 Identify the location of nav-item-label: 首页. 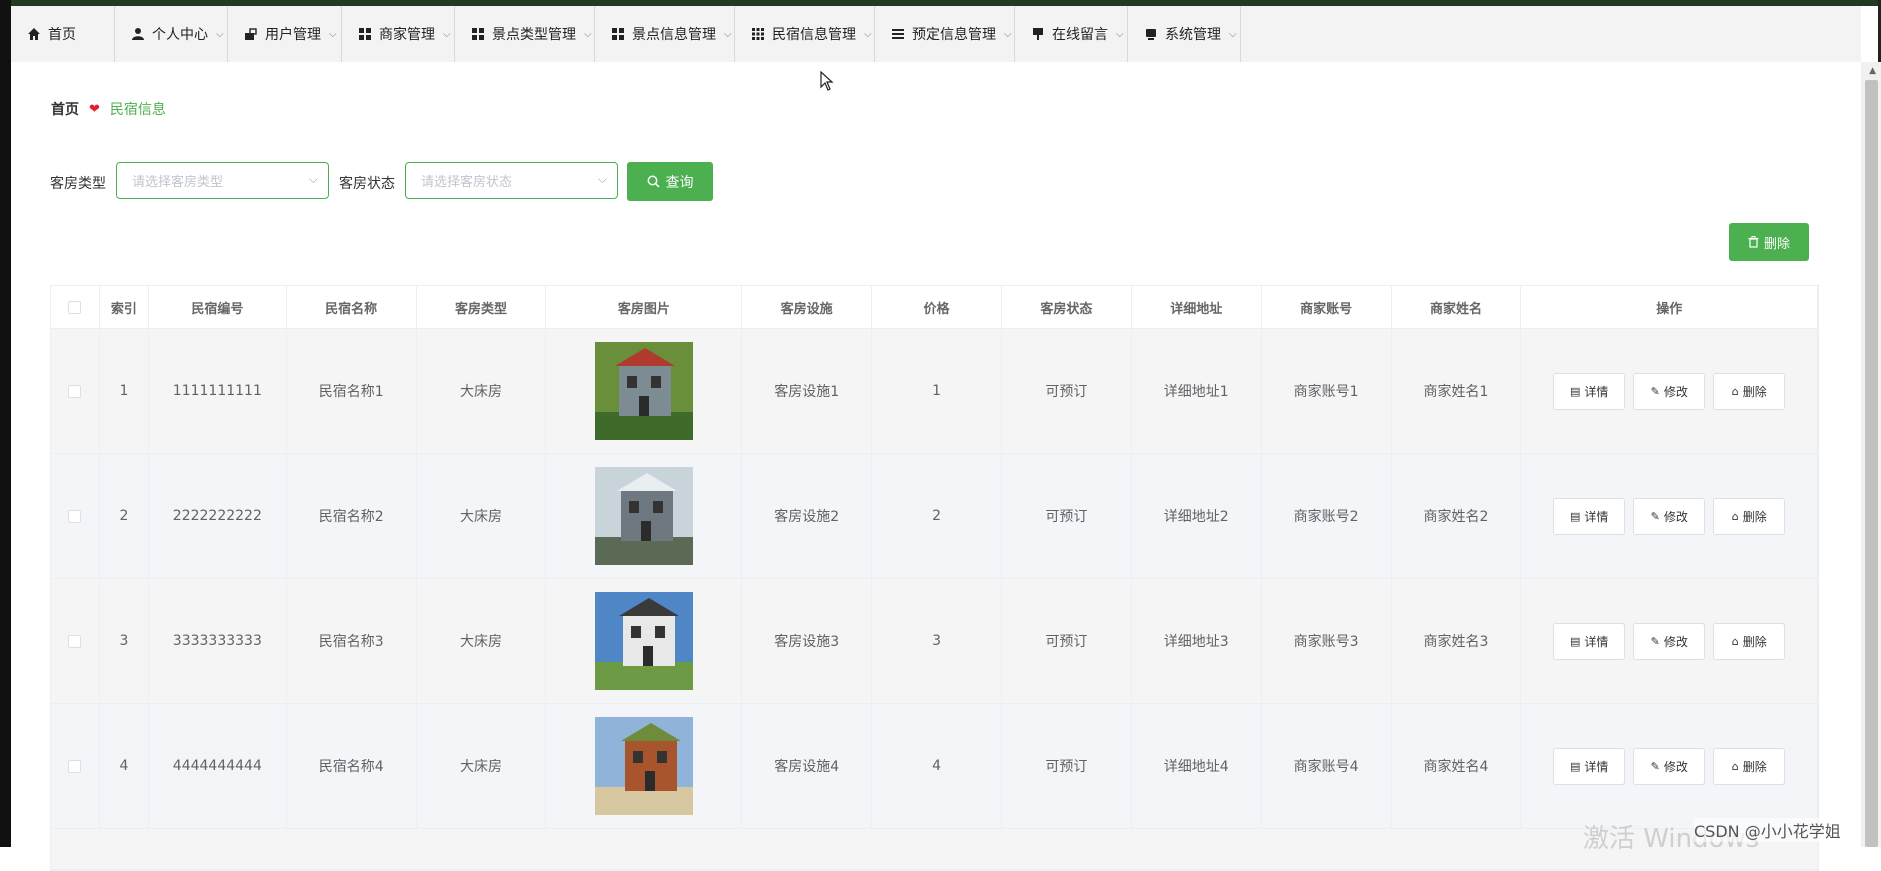
(62, 35).